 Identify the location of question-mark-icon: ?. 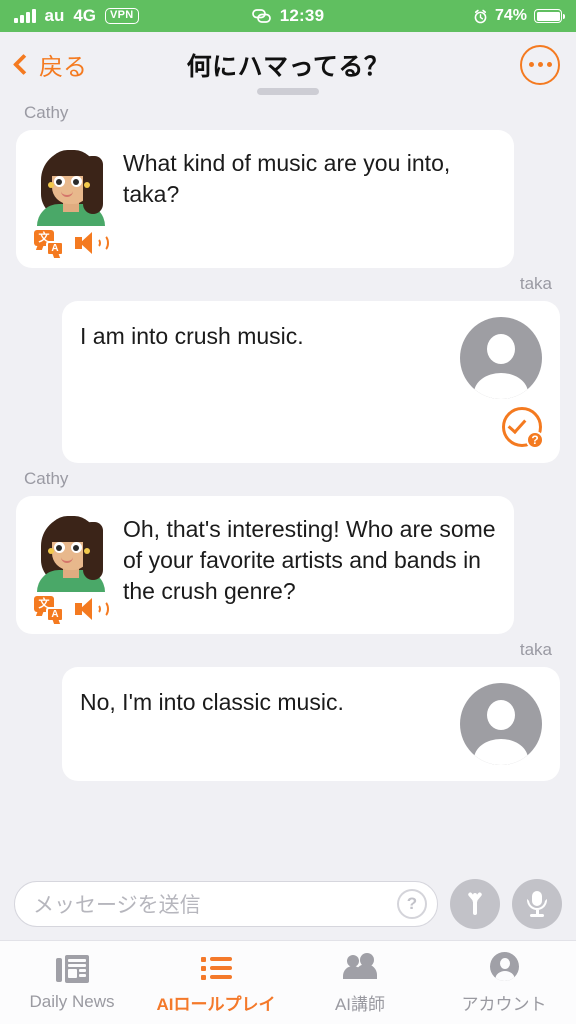
(412, 904).